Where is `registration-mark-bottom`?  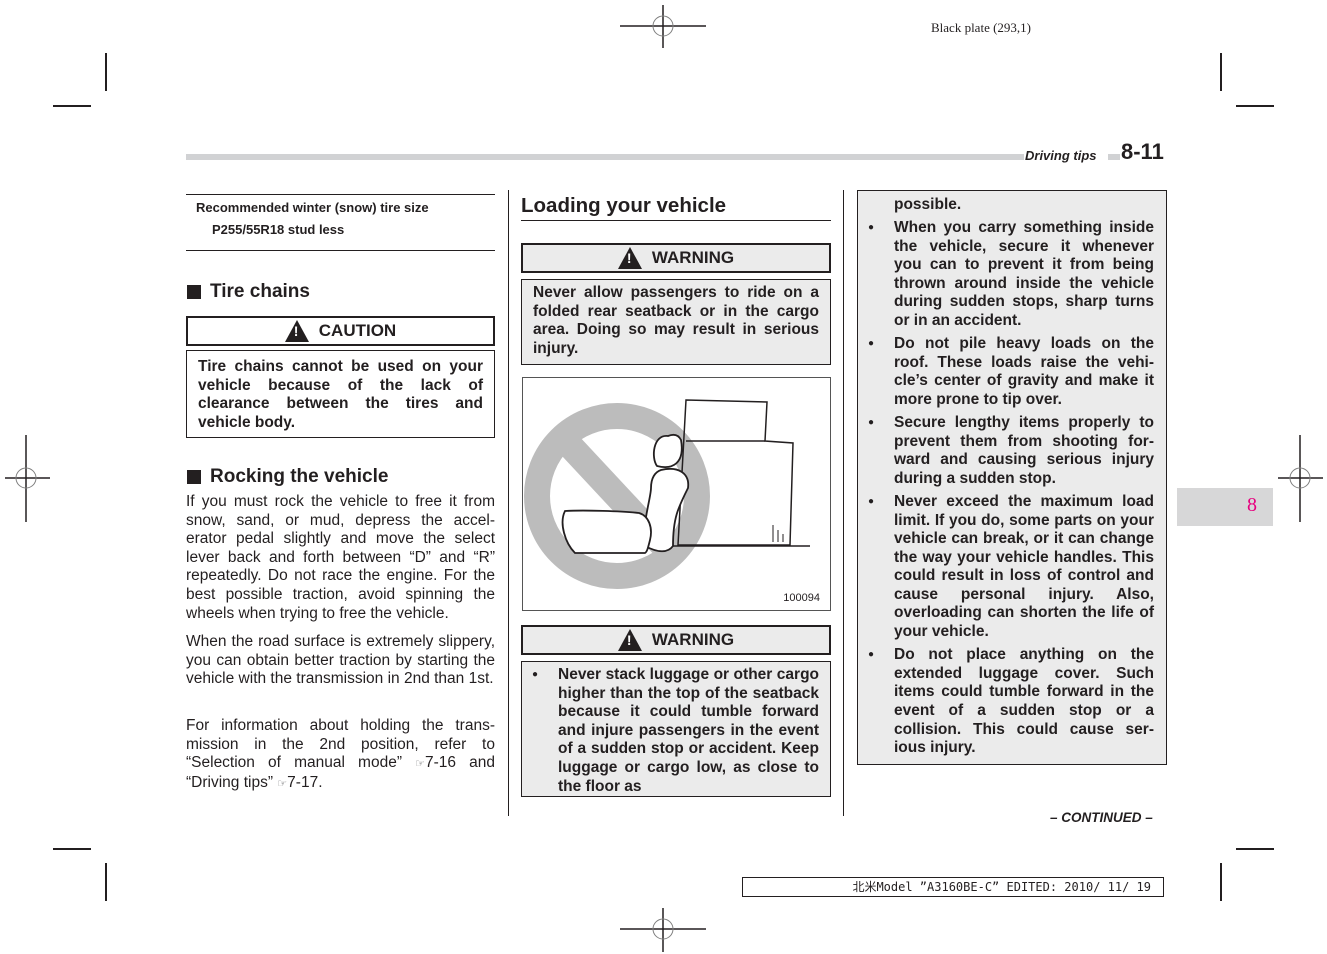
registration-mark-bottom is located at coordinates (663, 930).